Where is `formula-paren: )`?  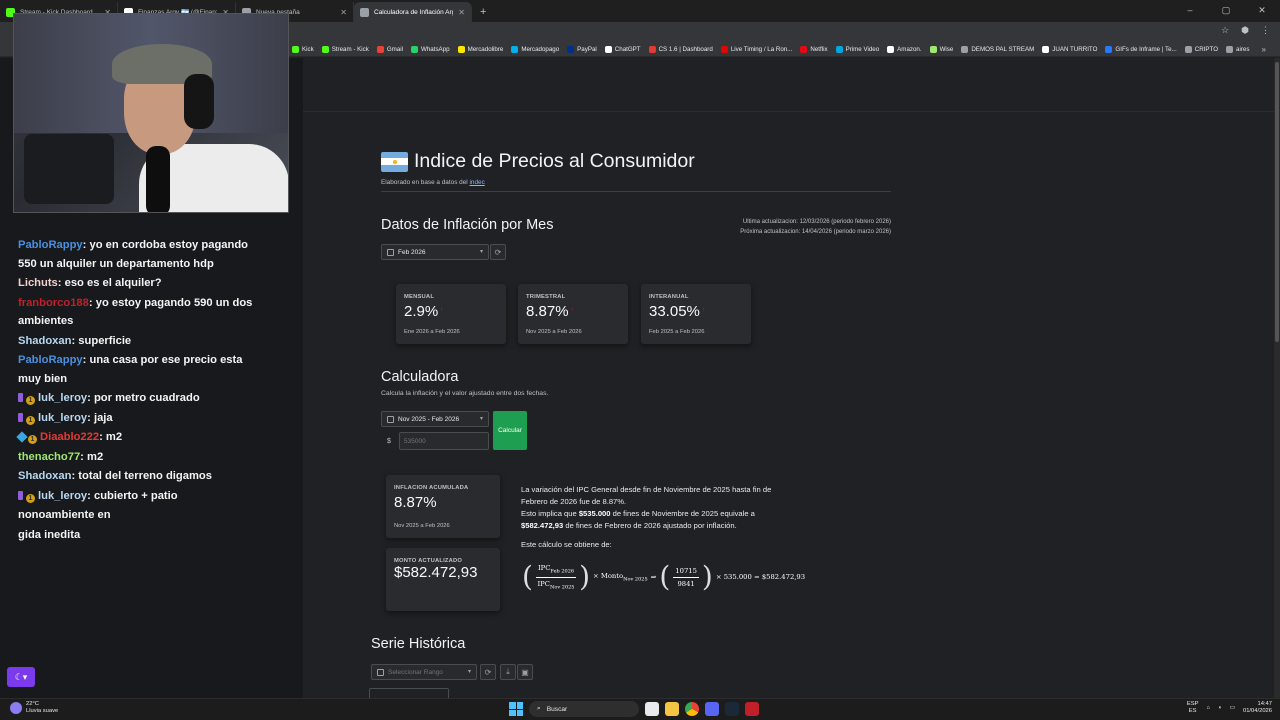
formula-paren: ) is located at coordinates (585, 576).